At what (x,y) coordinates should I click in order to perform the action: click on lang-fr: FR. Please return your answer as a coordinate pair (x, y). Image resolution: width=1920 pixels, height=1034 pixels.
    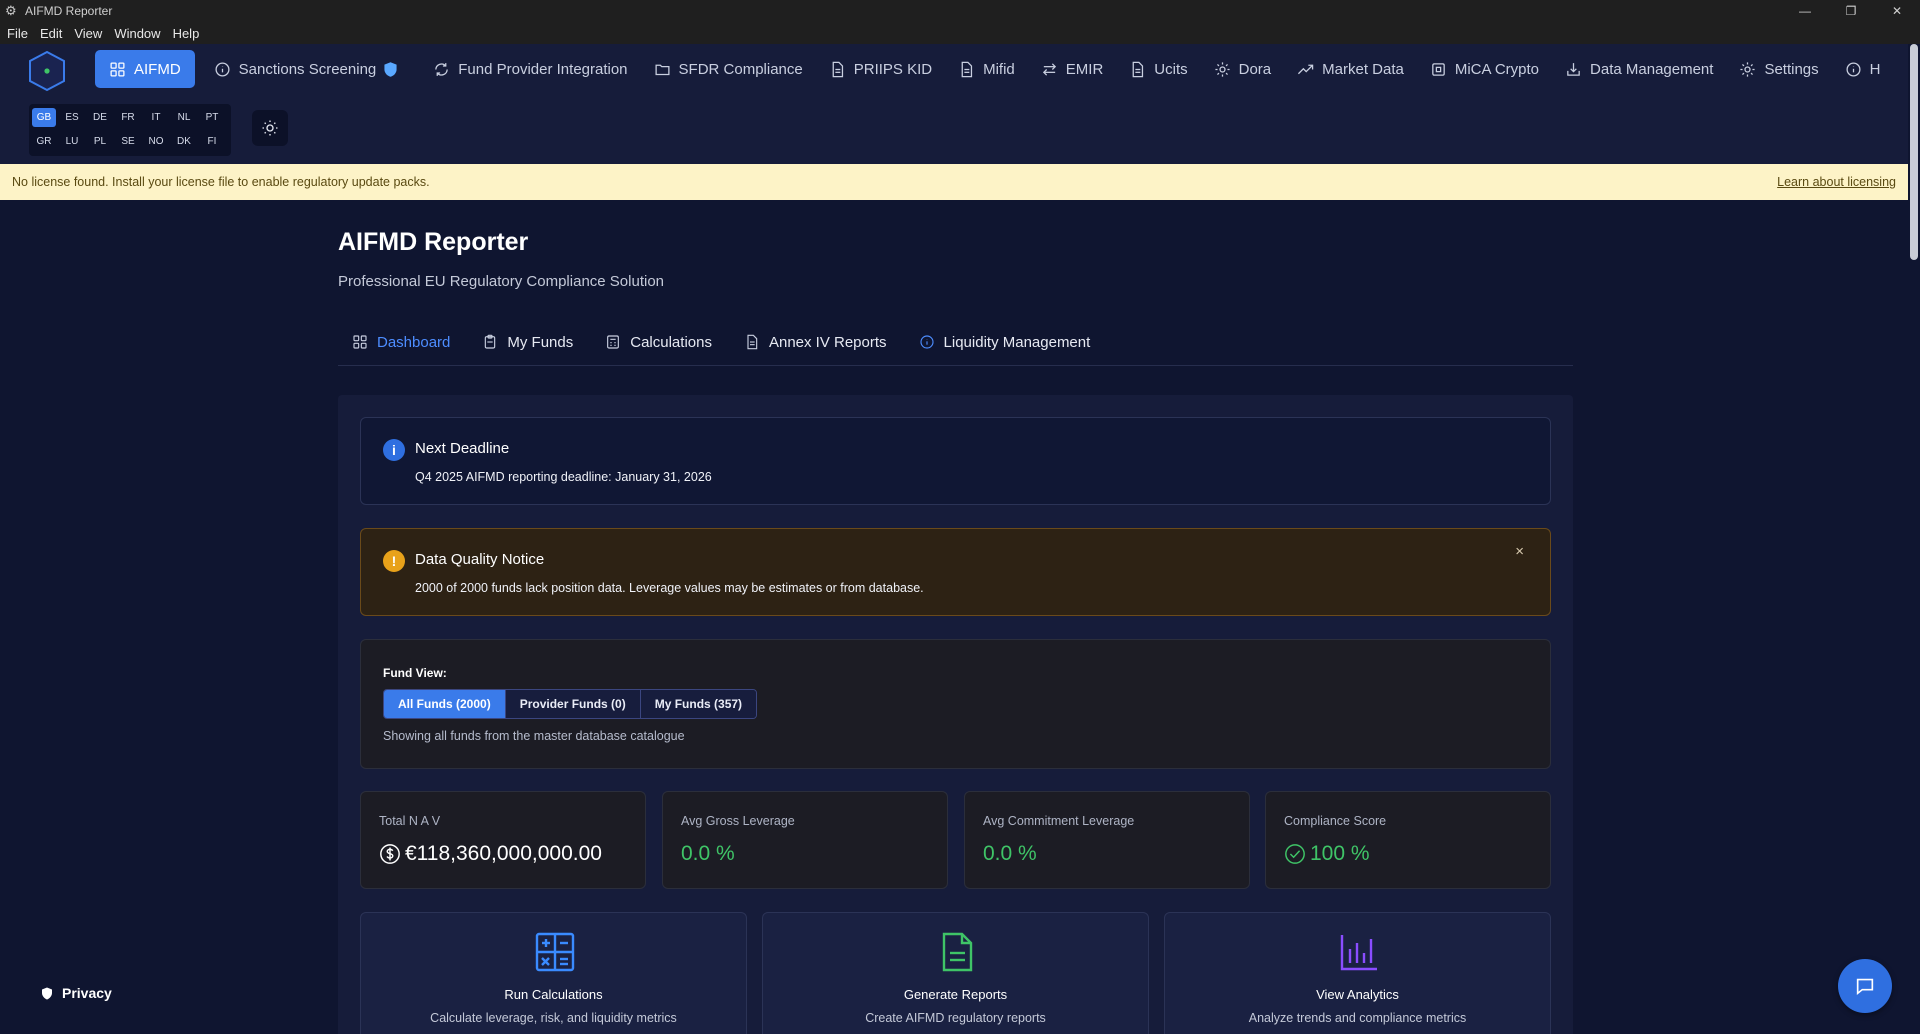
    Looking at the image, I should click on (128, 117).